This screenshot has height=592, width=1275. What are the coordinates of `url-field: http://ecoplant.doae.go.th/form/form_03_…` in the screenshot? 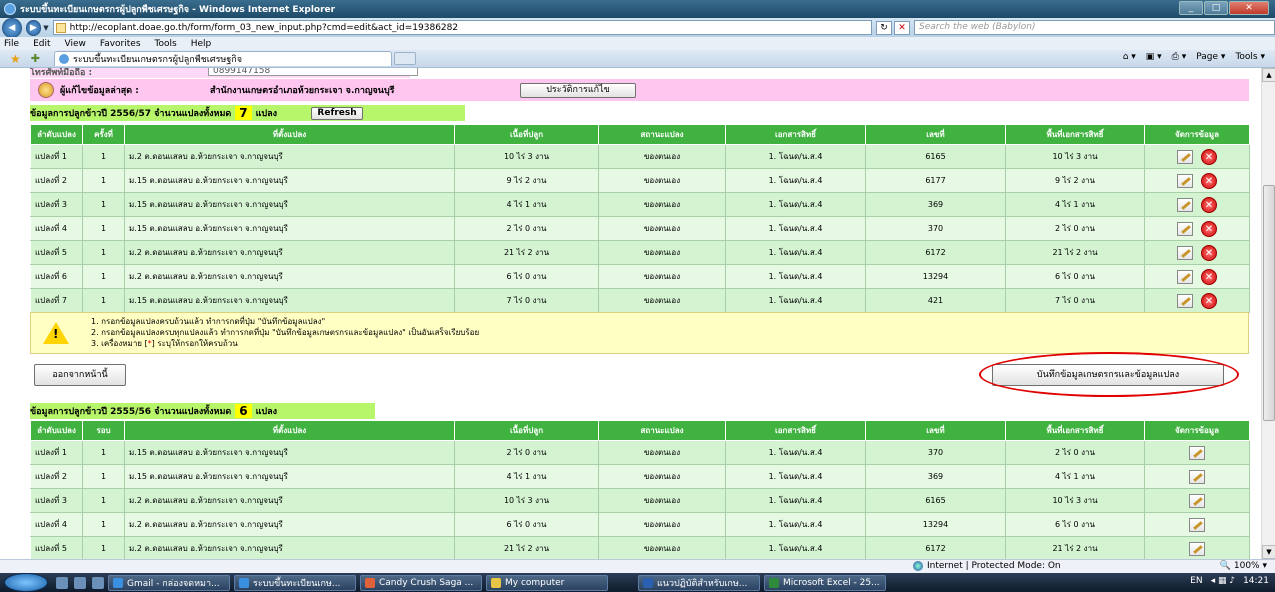 It's located at (462, 27).